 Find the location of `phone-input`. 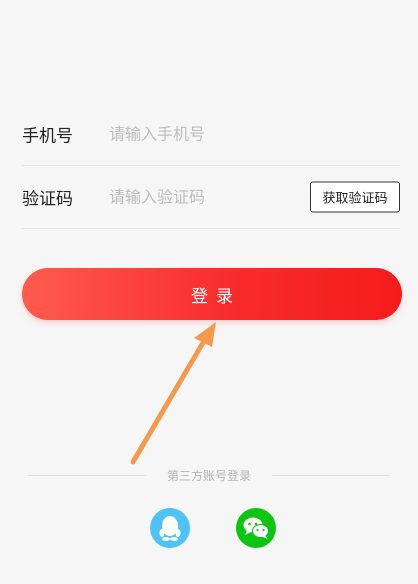

phone-input is located at coordinates (204, 134).